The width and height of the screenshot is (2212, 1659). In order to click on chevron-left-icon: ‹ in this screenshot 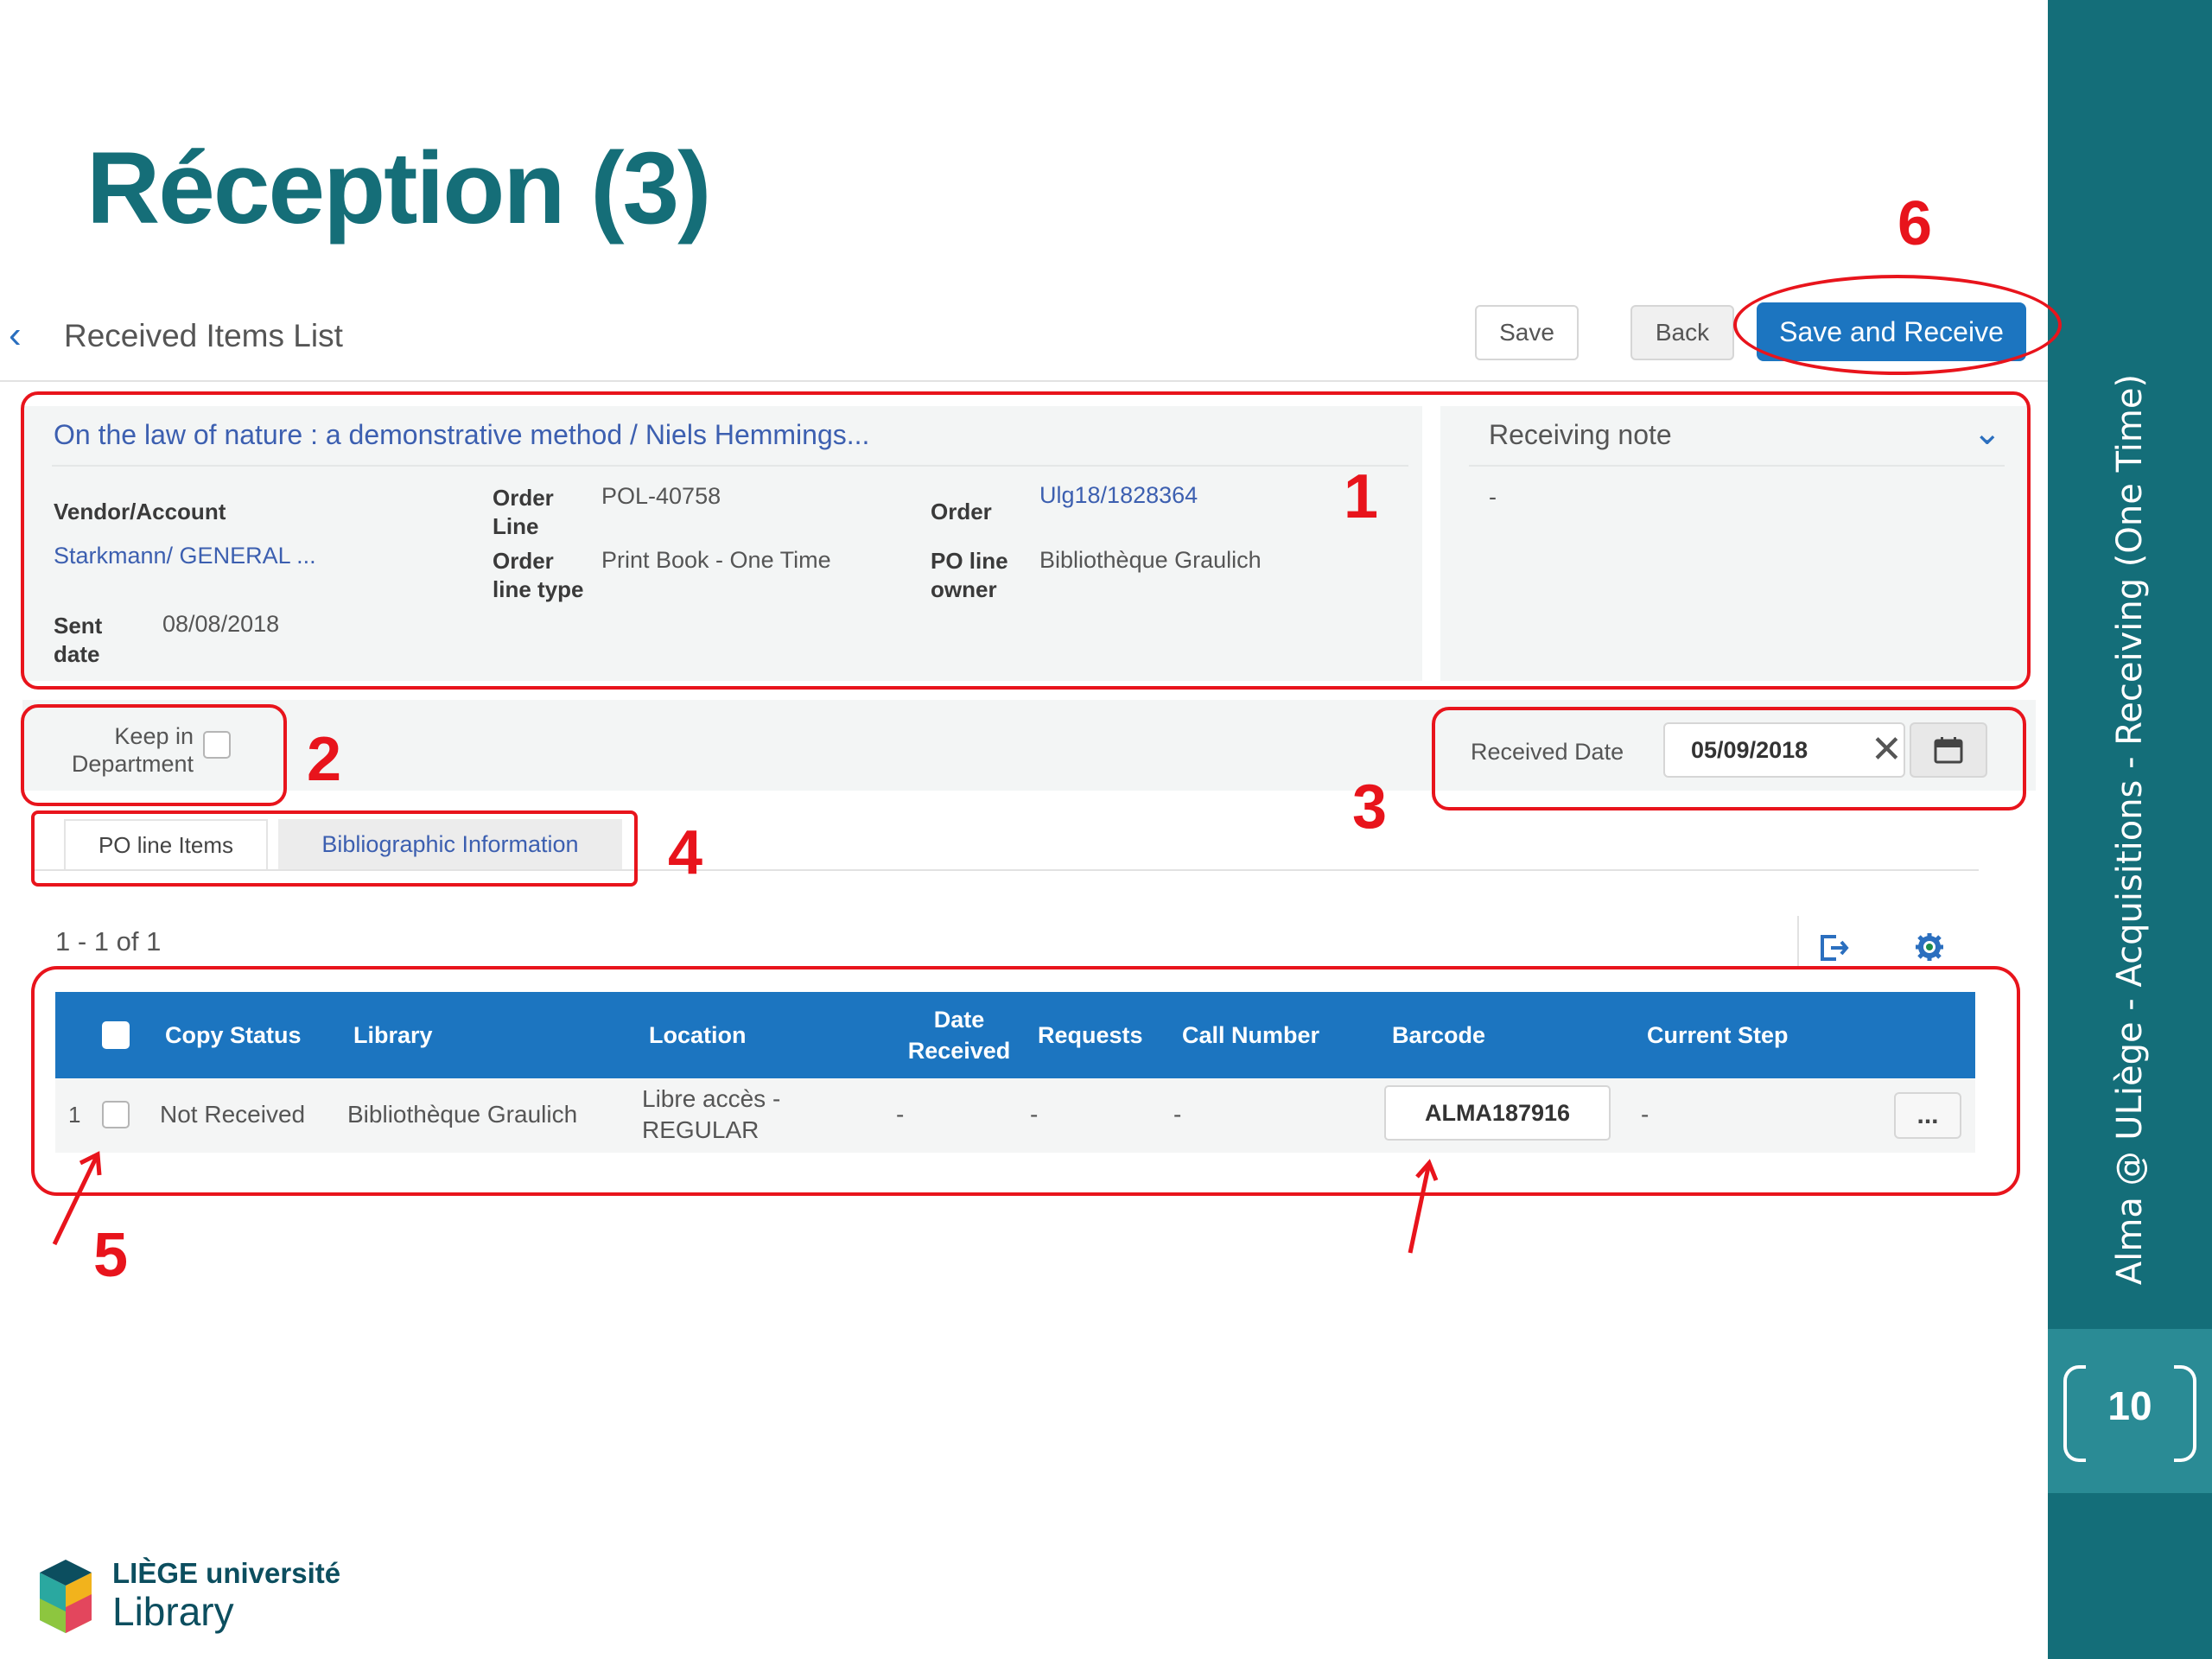, I will do `click(15, 335)`.